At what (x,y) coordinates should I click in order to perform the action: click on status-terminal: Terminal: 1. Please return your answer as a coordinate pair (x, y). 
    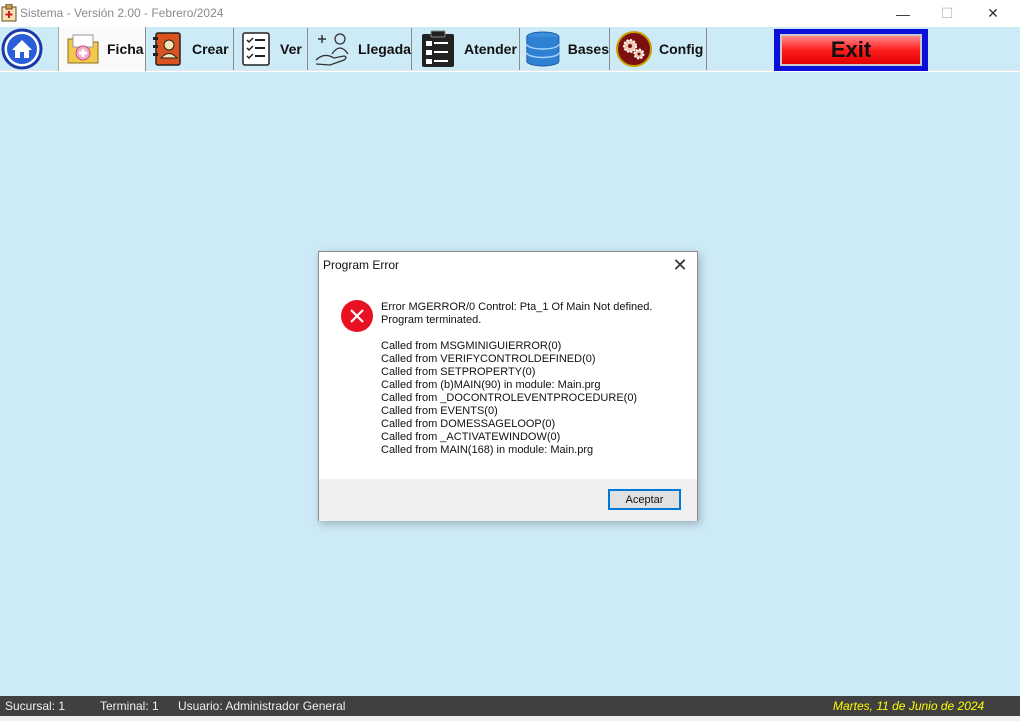
    Looking at the image, I should click on (129, 706).